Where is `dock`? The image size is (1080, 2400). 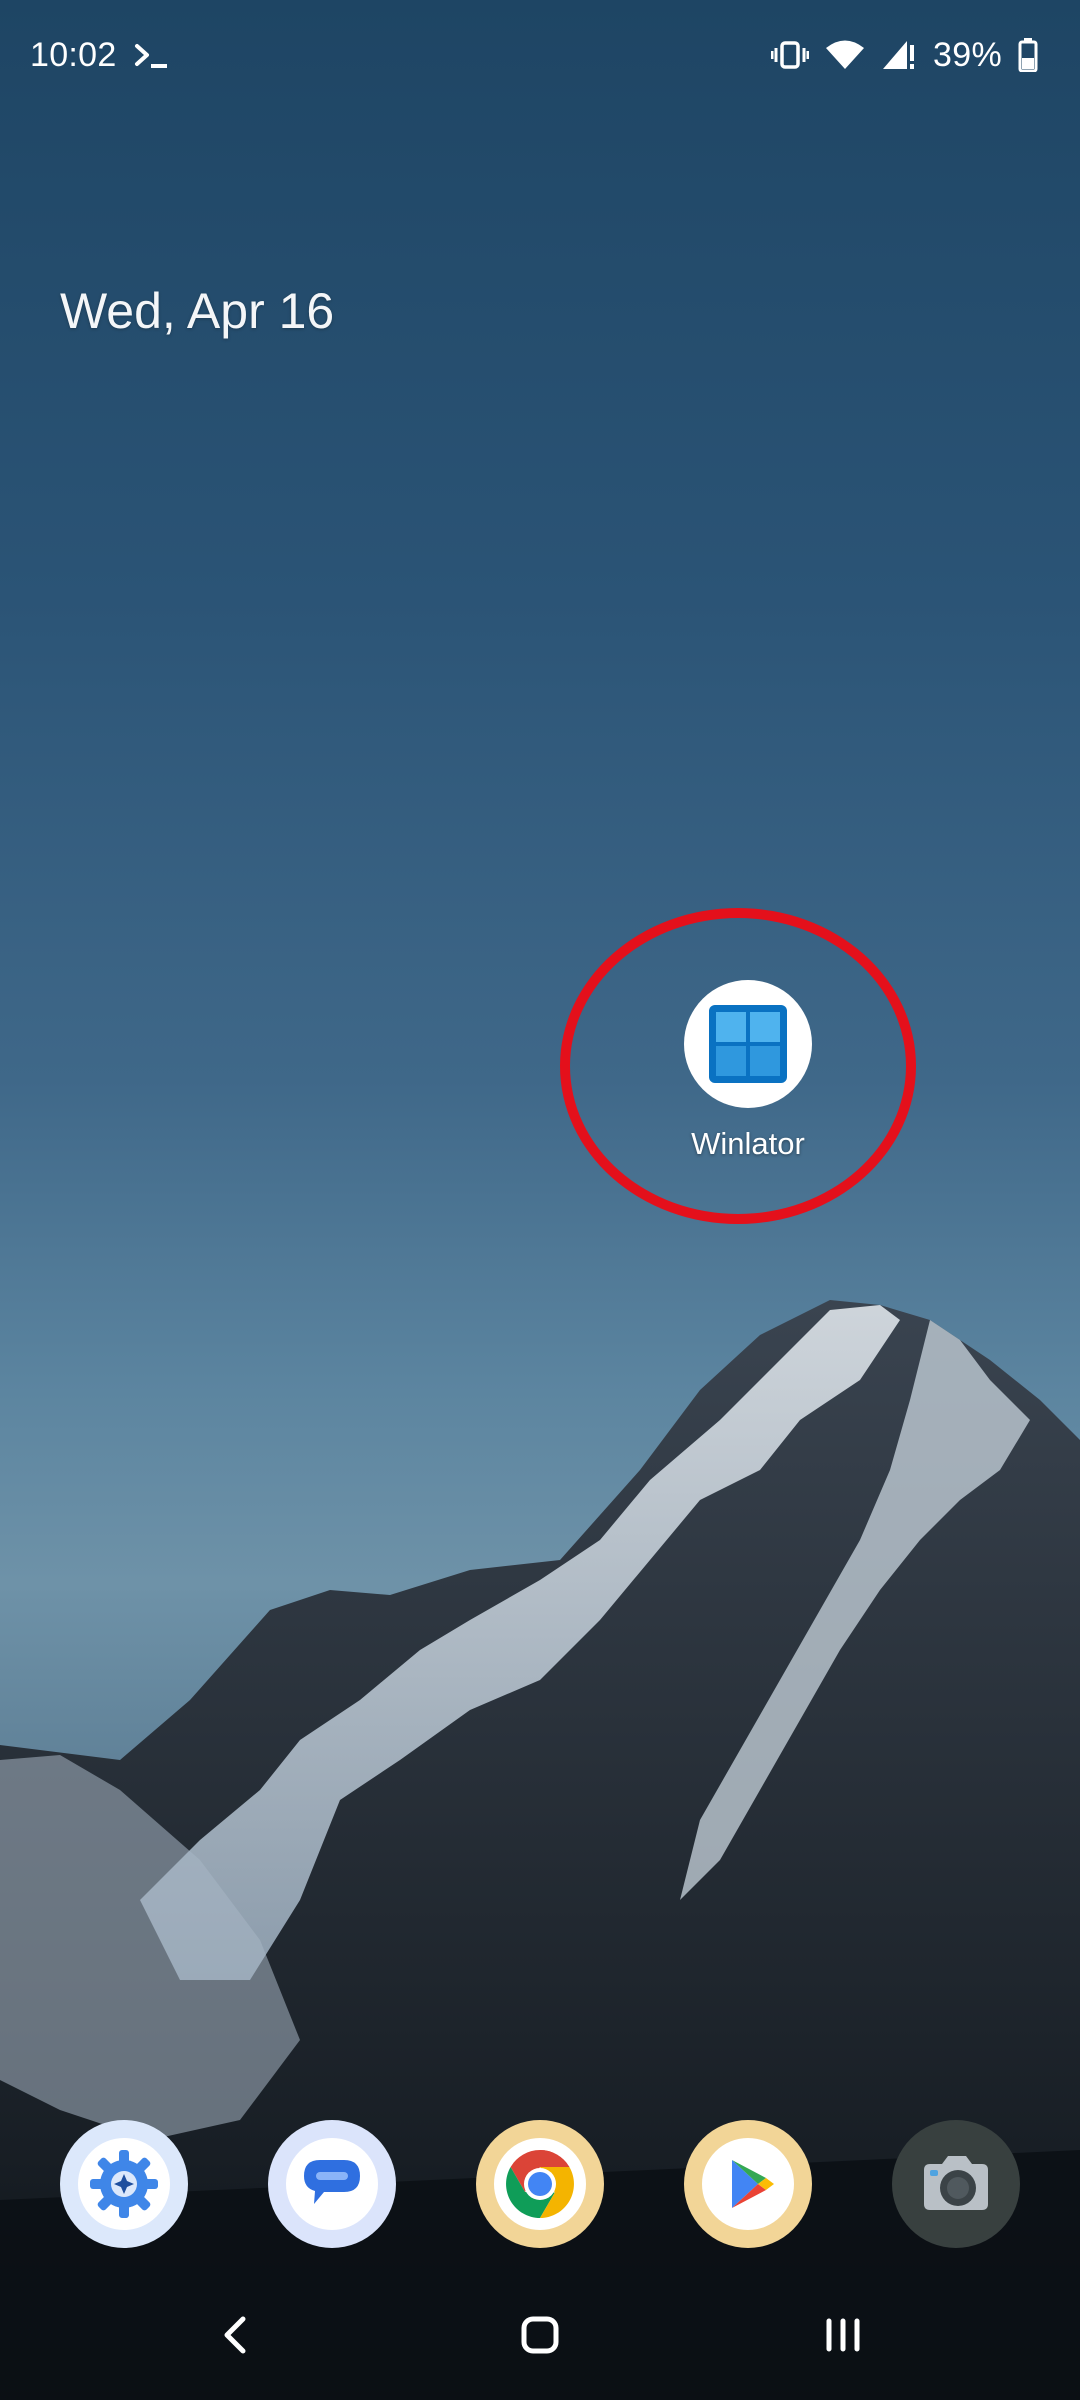
dock is located at coordinates (540, 2185).